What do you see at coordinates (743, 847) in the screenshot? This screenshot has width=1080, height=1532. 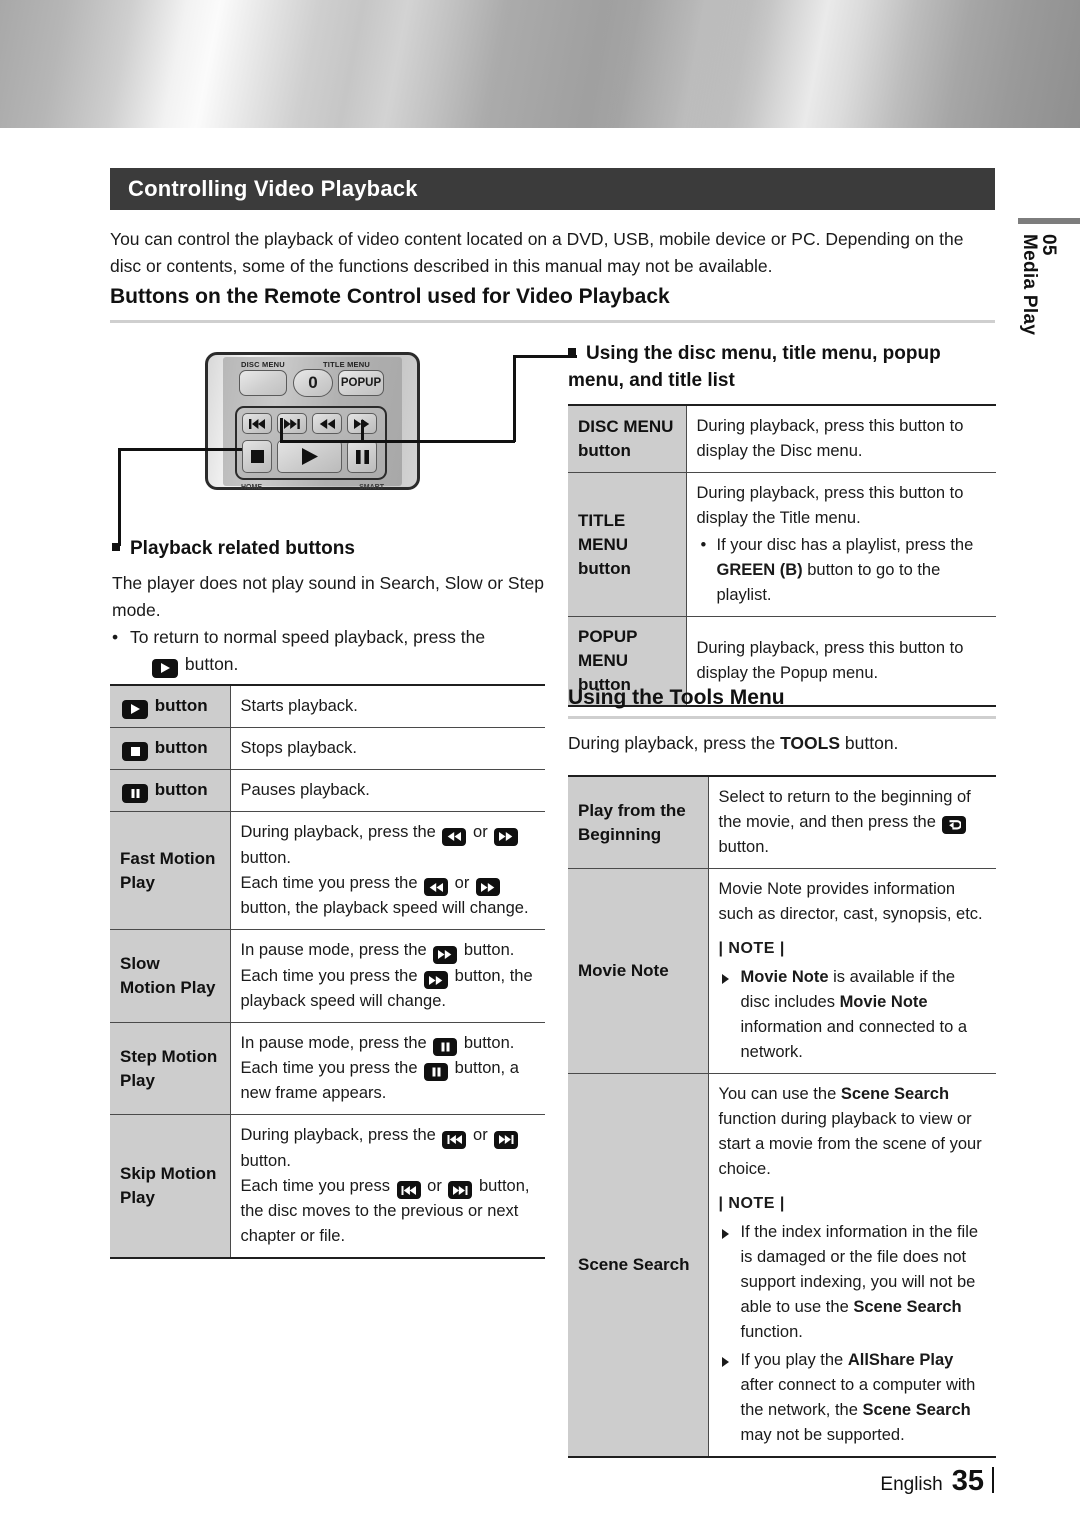 I see `pfb-desc-post: button.` at bounding box center [743, 847].